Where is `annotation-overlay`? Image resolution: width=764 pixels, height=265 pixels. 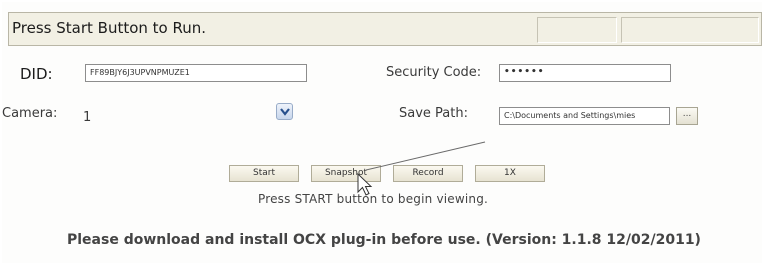
annotation-overlay is located at coordinates (421, 168).